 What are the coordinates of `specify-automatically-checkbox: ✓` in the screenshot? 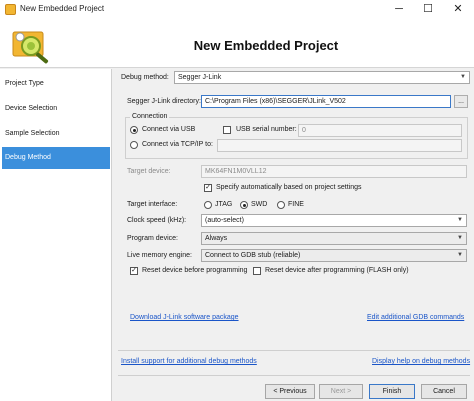 It's located at (208, 188).